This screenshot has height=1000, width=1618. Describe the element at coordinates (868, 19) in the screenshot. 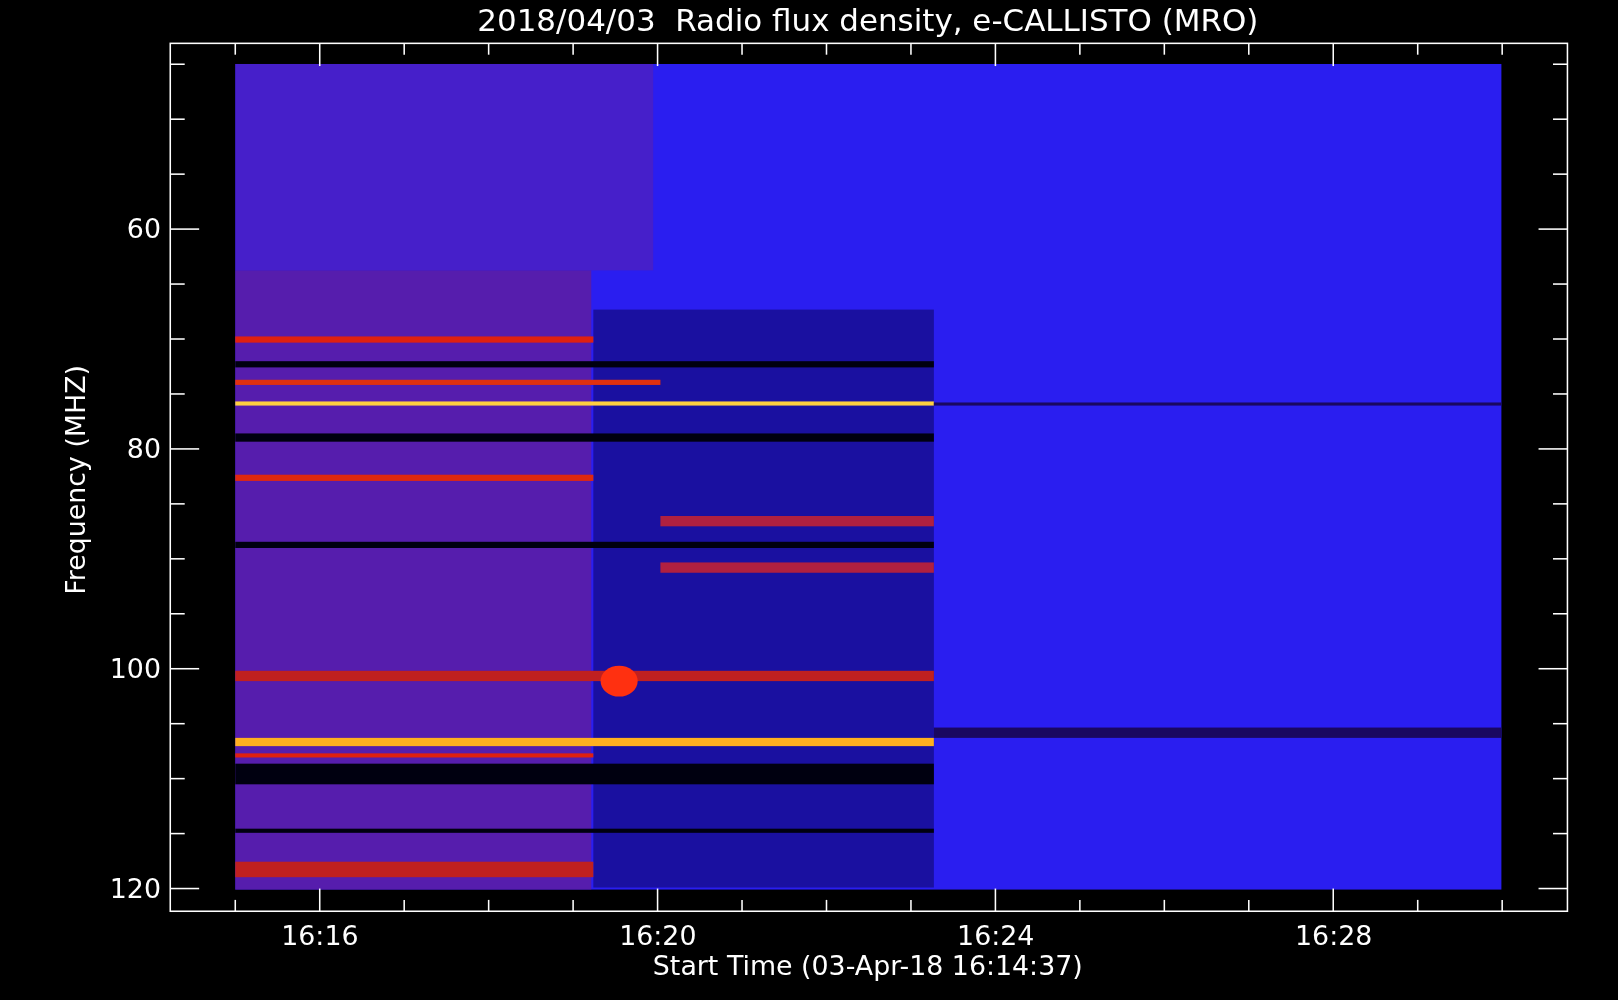

I see `chart-title: 2018/04/03 Radio flux density, e-CALLISTO (MRO)` at that location.